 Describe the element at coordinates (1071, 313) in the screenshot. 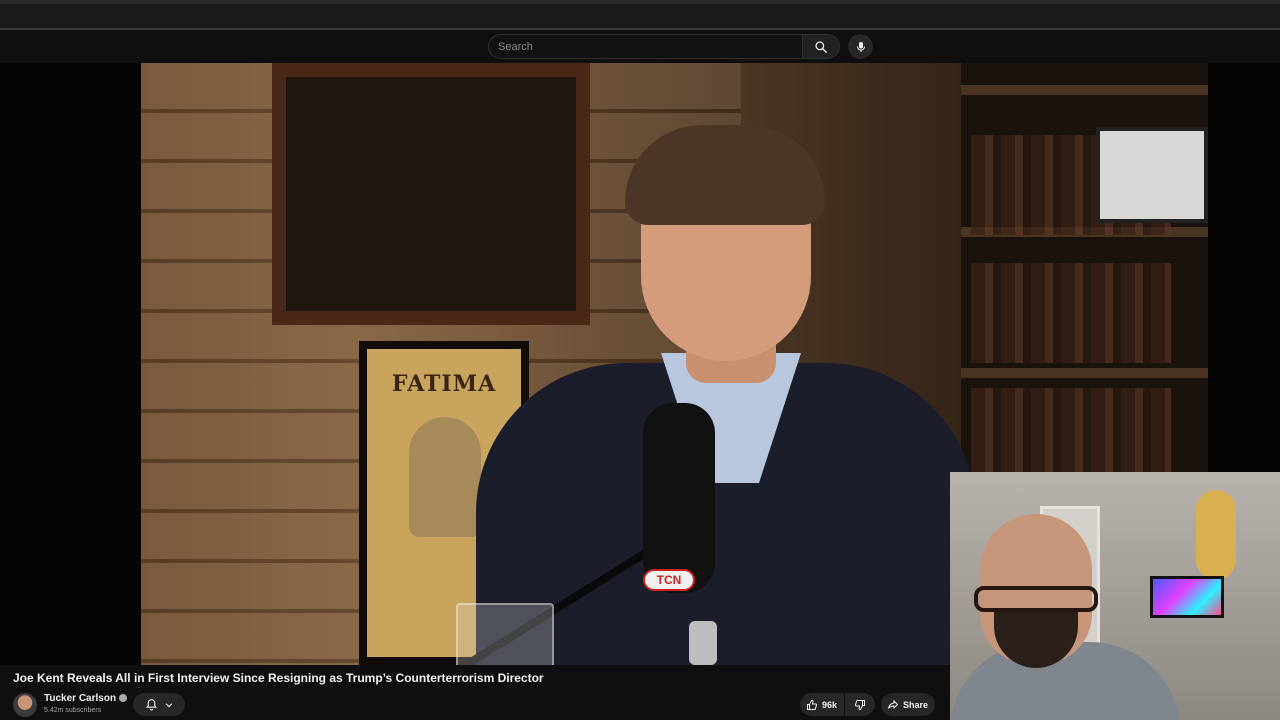

I see `books` at that location.